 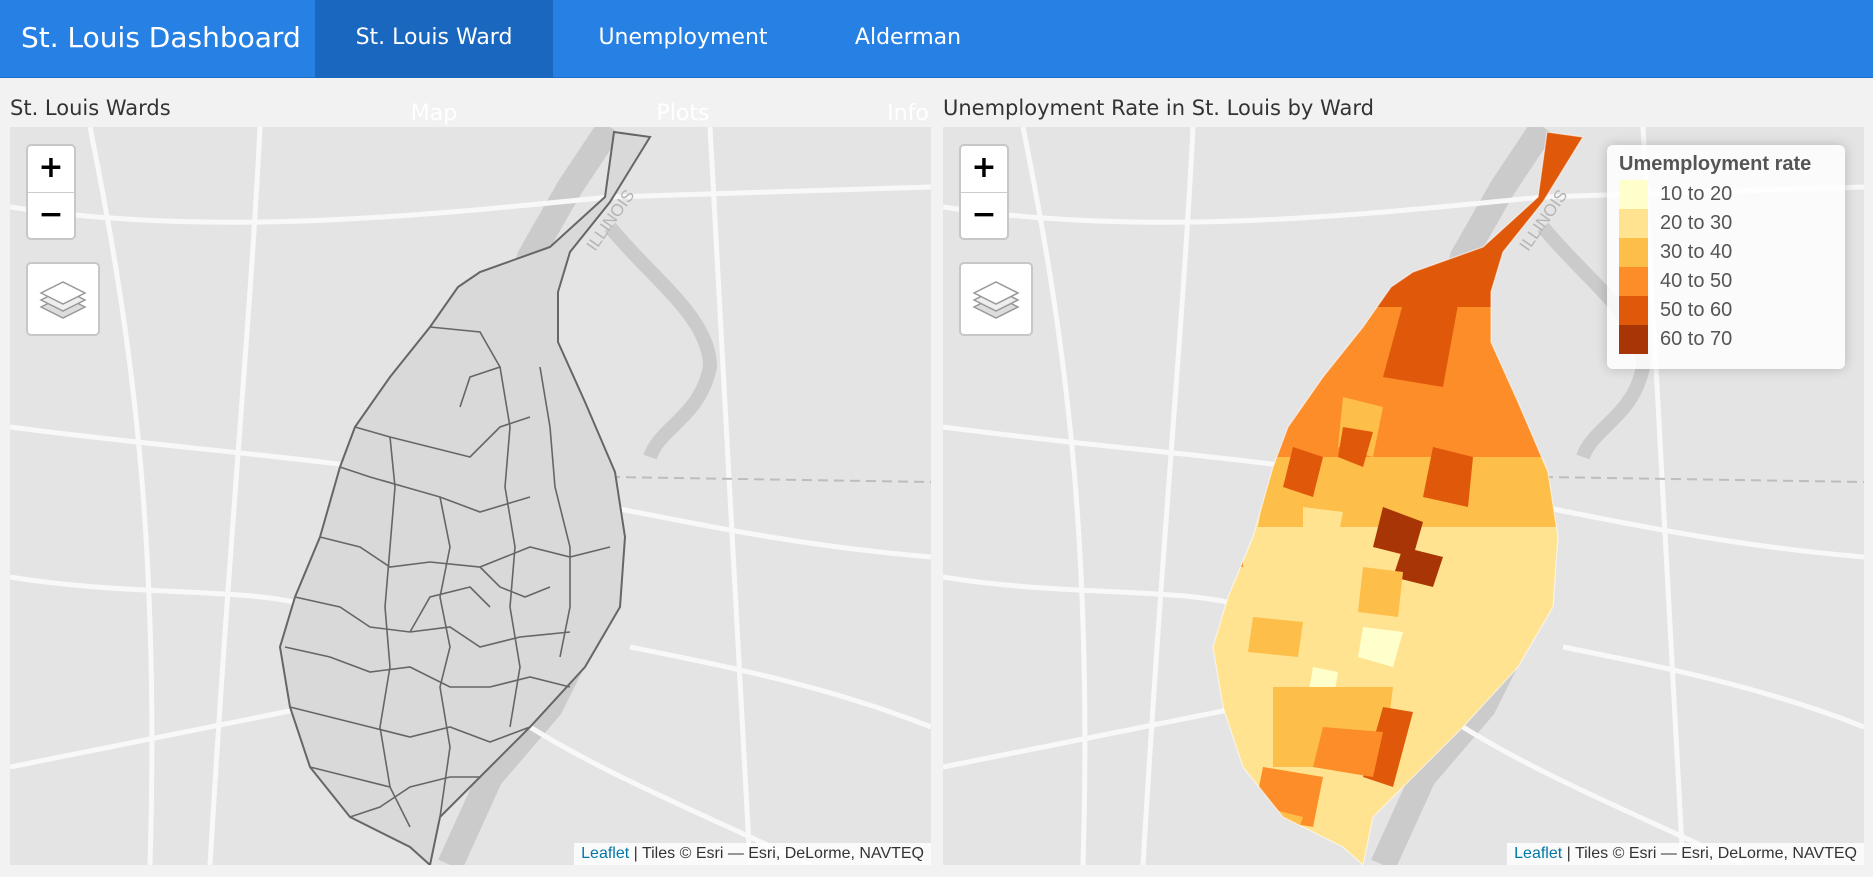 What do you see at coordinates (1696, 281) in the screenshot?
I see `legend-label: 40 to 50` at bounding box center [1696, 281].